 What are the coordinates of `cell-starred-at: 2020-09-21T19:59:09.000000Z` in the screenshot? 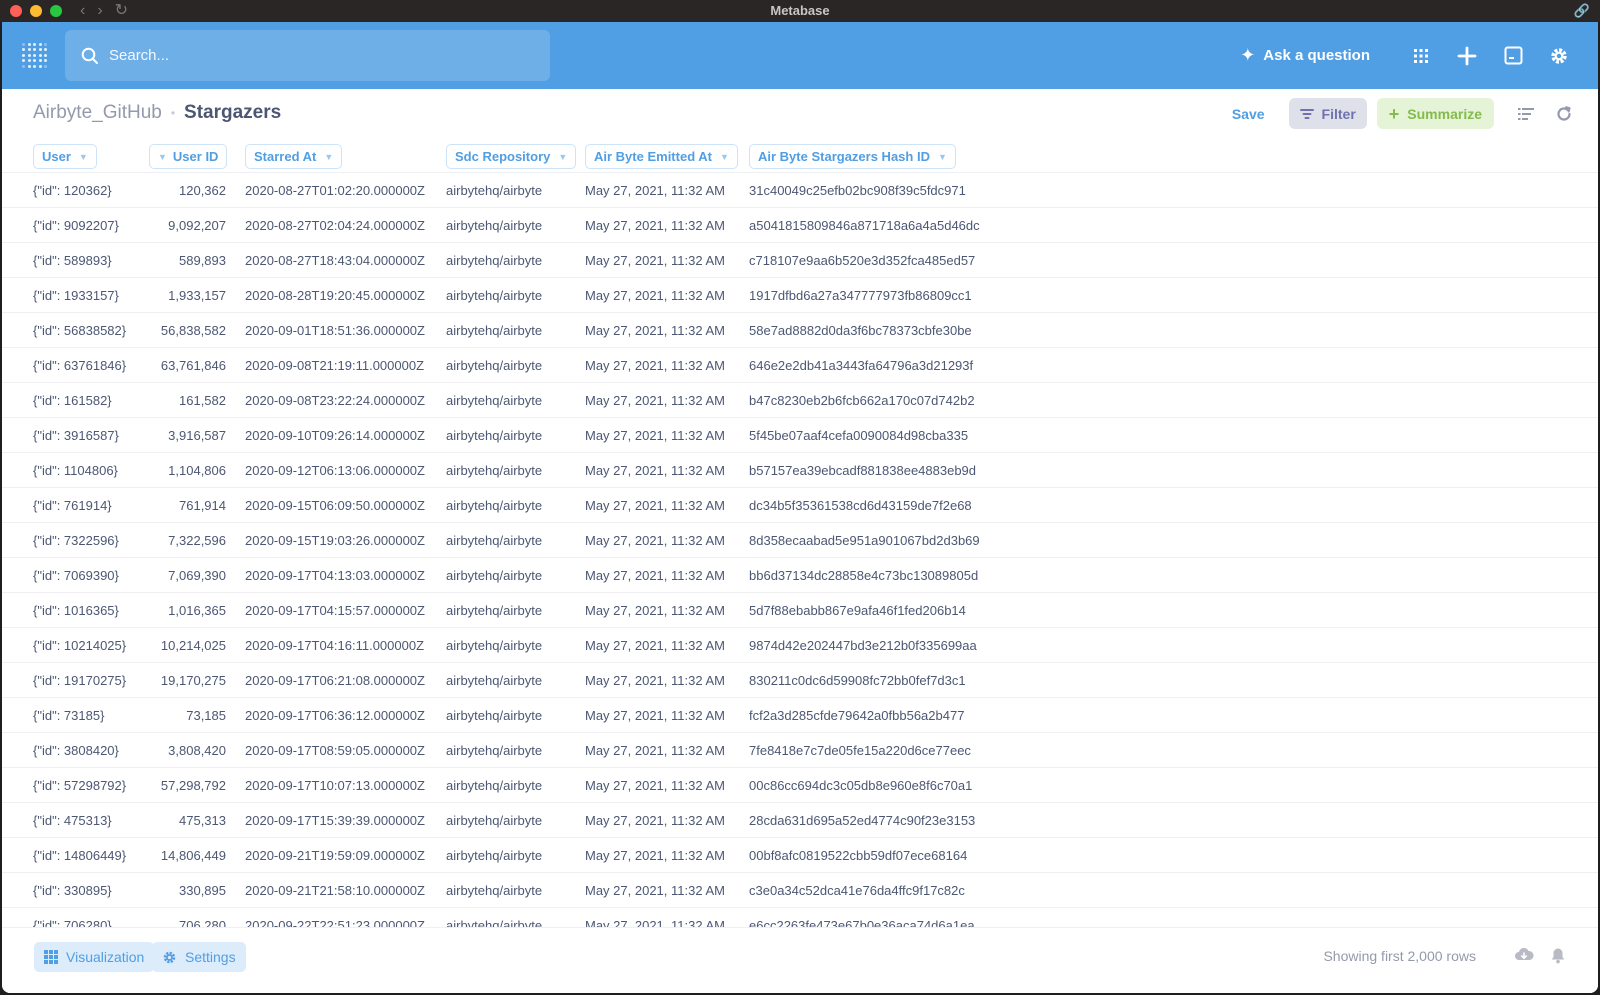 It's located at (335, 855).